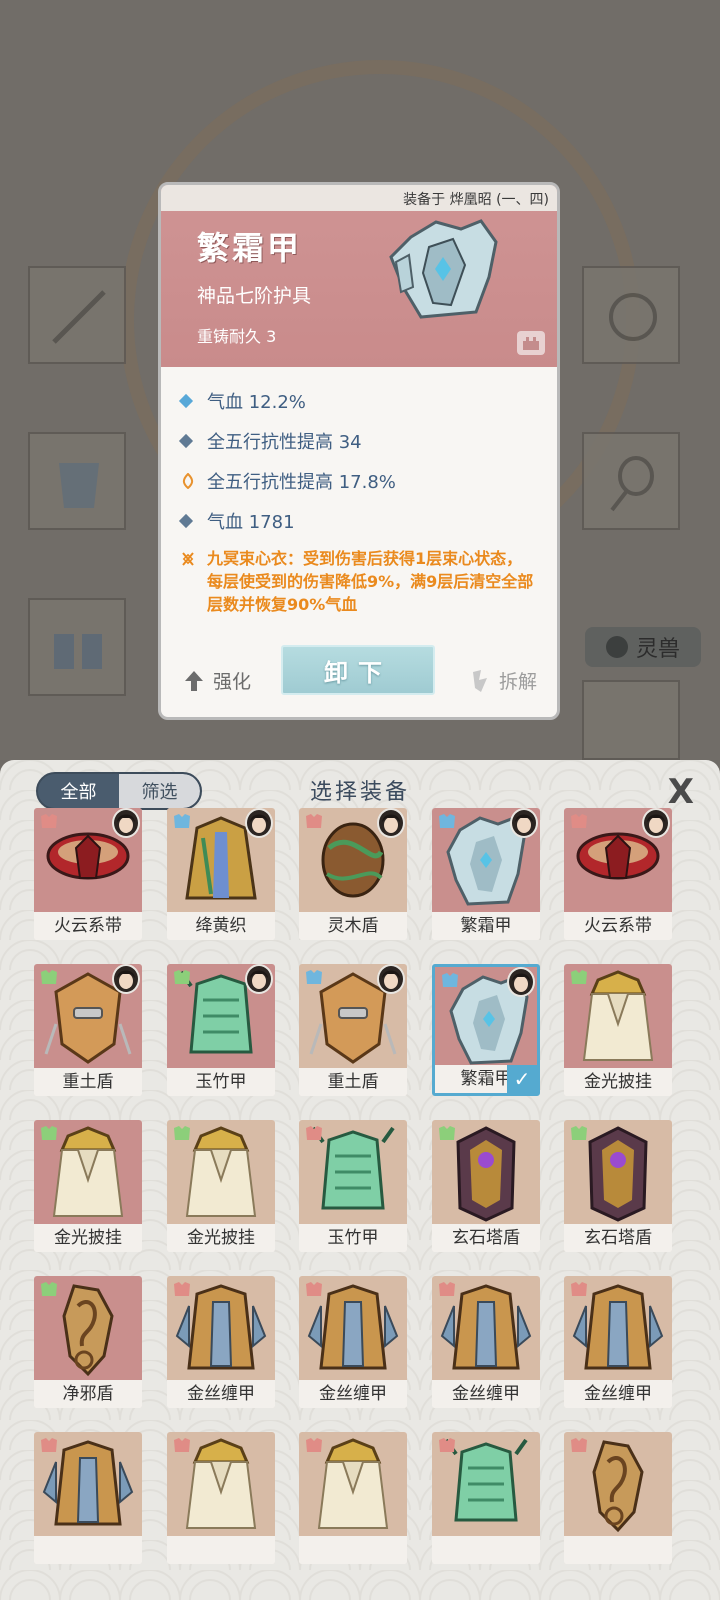  Describe the element at coordinates (681, 792) in the screenshot. I see `close-button: X` at that location.